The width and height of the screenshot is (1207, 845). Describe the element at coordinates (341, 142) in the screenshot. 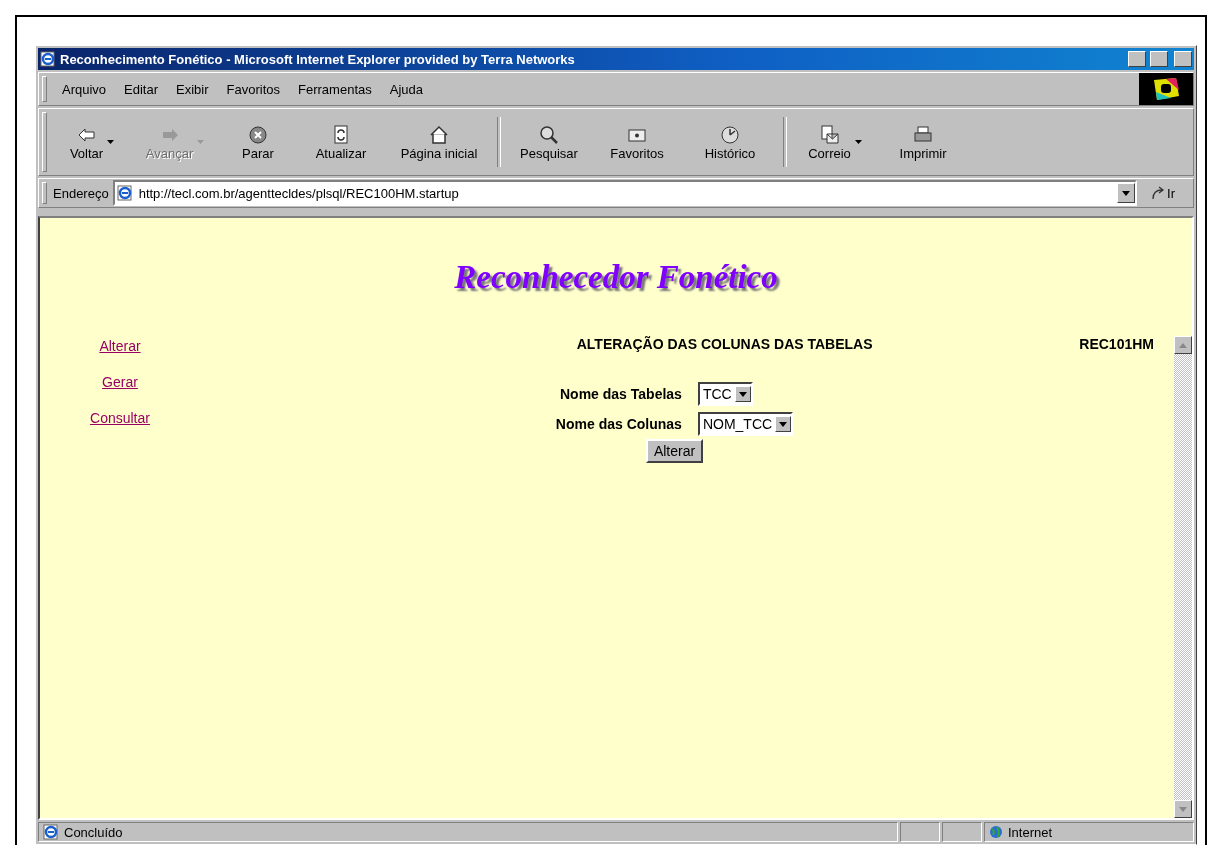

I see `toolbar-button: Atualizar` at that location.